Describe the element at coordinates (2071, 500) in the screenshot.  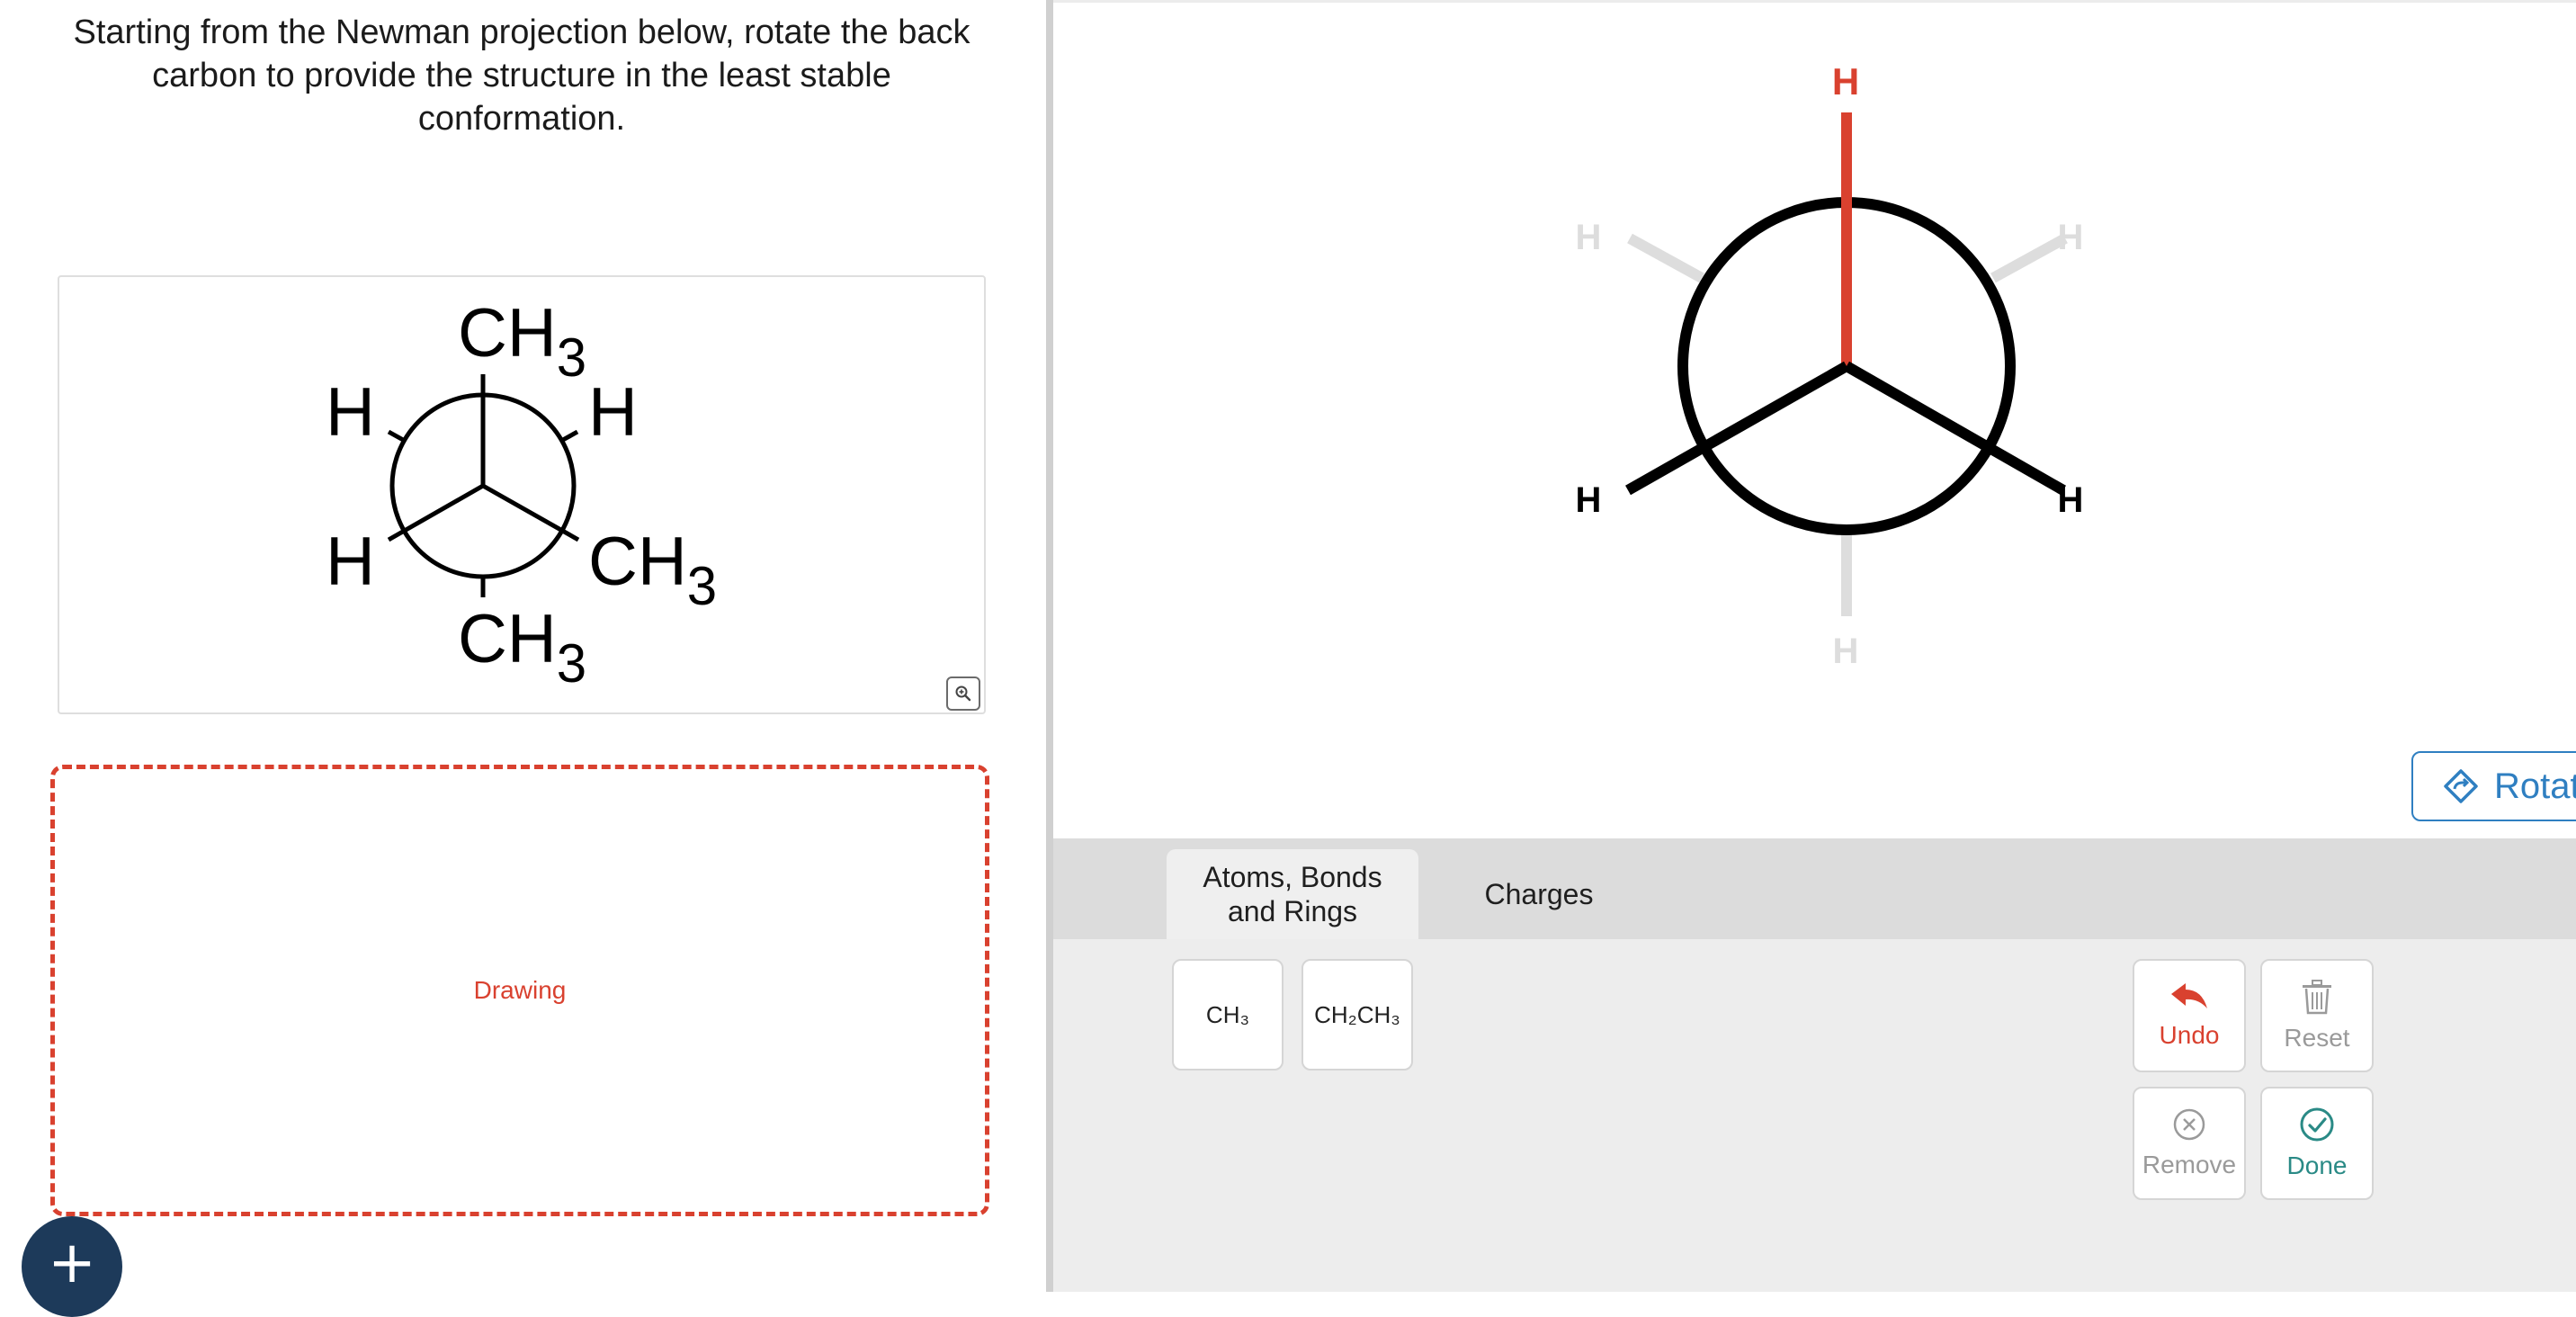
I see `front-label-right: H` at that location.